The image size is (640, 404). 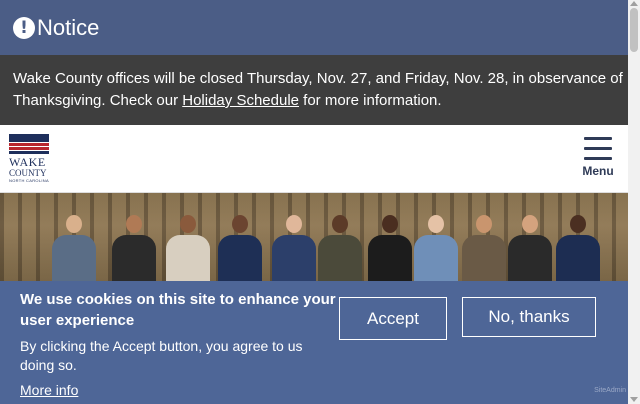 What do you see at coordinates (634, 399) in the screenshot?
I see `scroll-down-icon` at bounding box center [634, 399].